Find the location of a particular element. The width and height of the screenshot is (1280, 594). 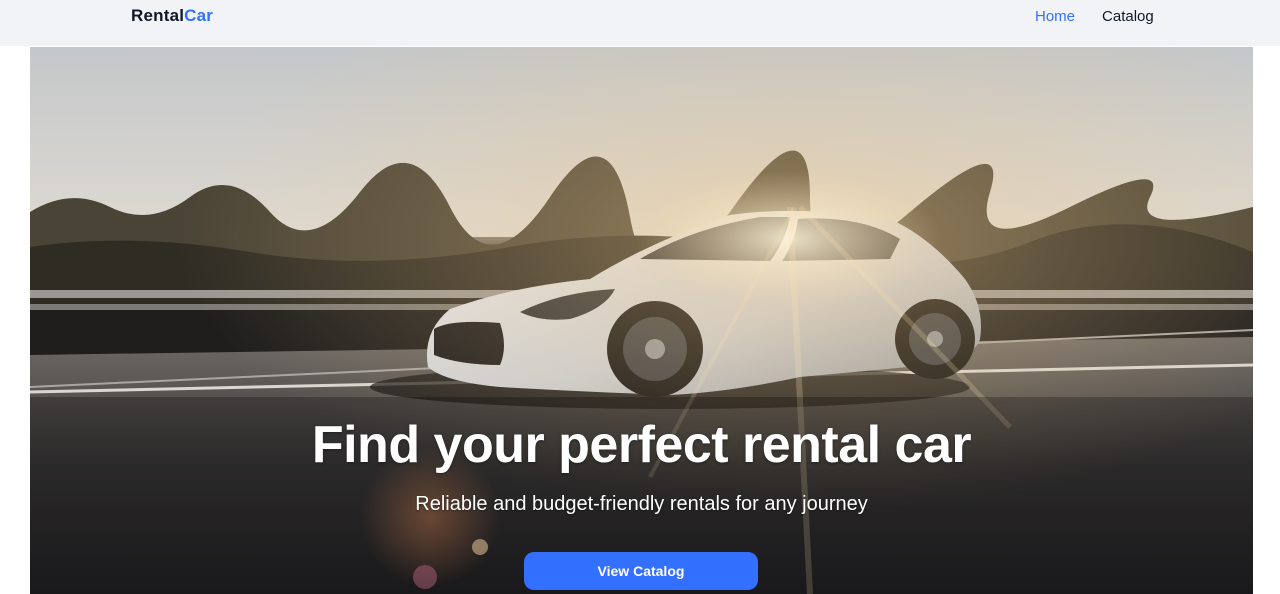

nav-link-home: Home is located at coordinates (1055, 16).